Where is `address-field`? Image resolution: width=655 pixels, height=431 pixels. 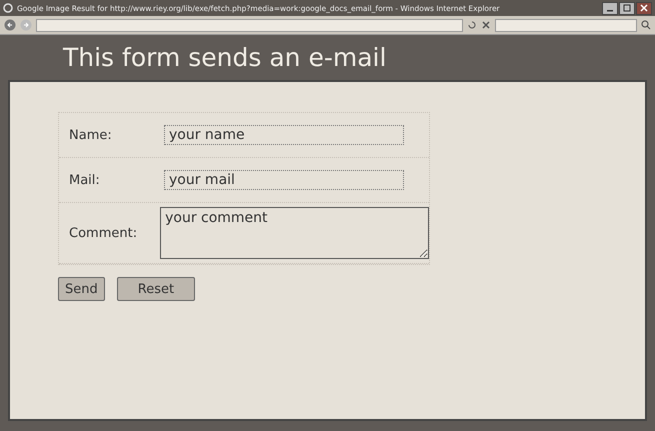 address-field is located at coordinates (249, 25).